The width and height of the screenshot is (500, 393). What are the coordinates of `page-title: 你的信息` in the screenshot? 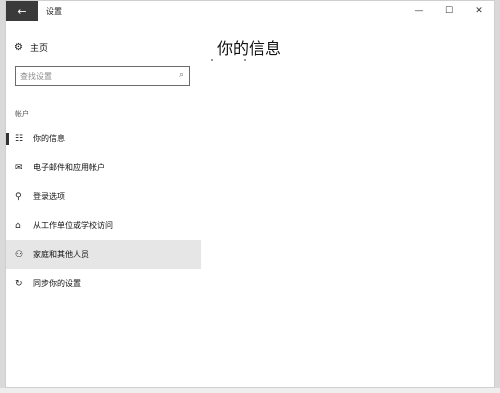 It's located at (249, 48).